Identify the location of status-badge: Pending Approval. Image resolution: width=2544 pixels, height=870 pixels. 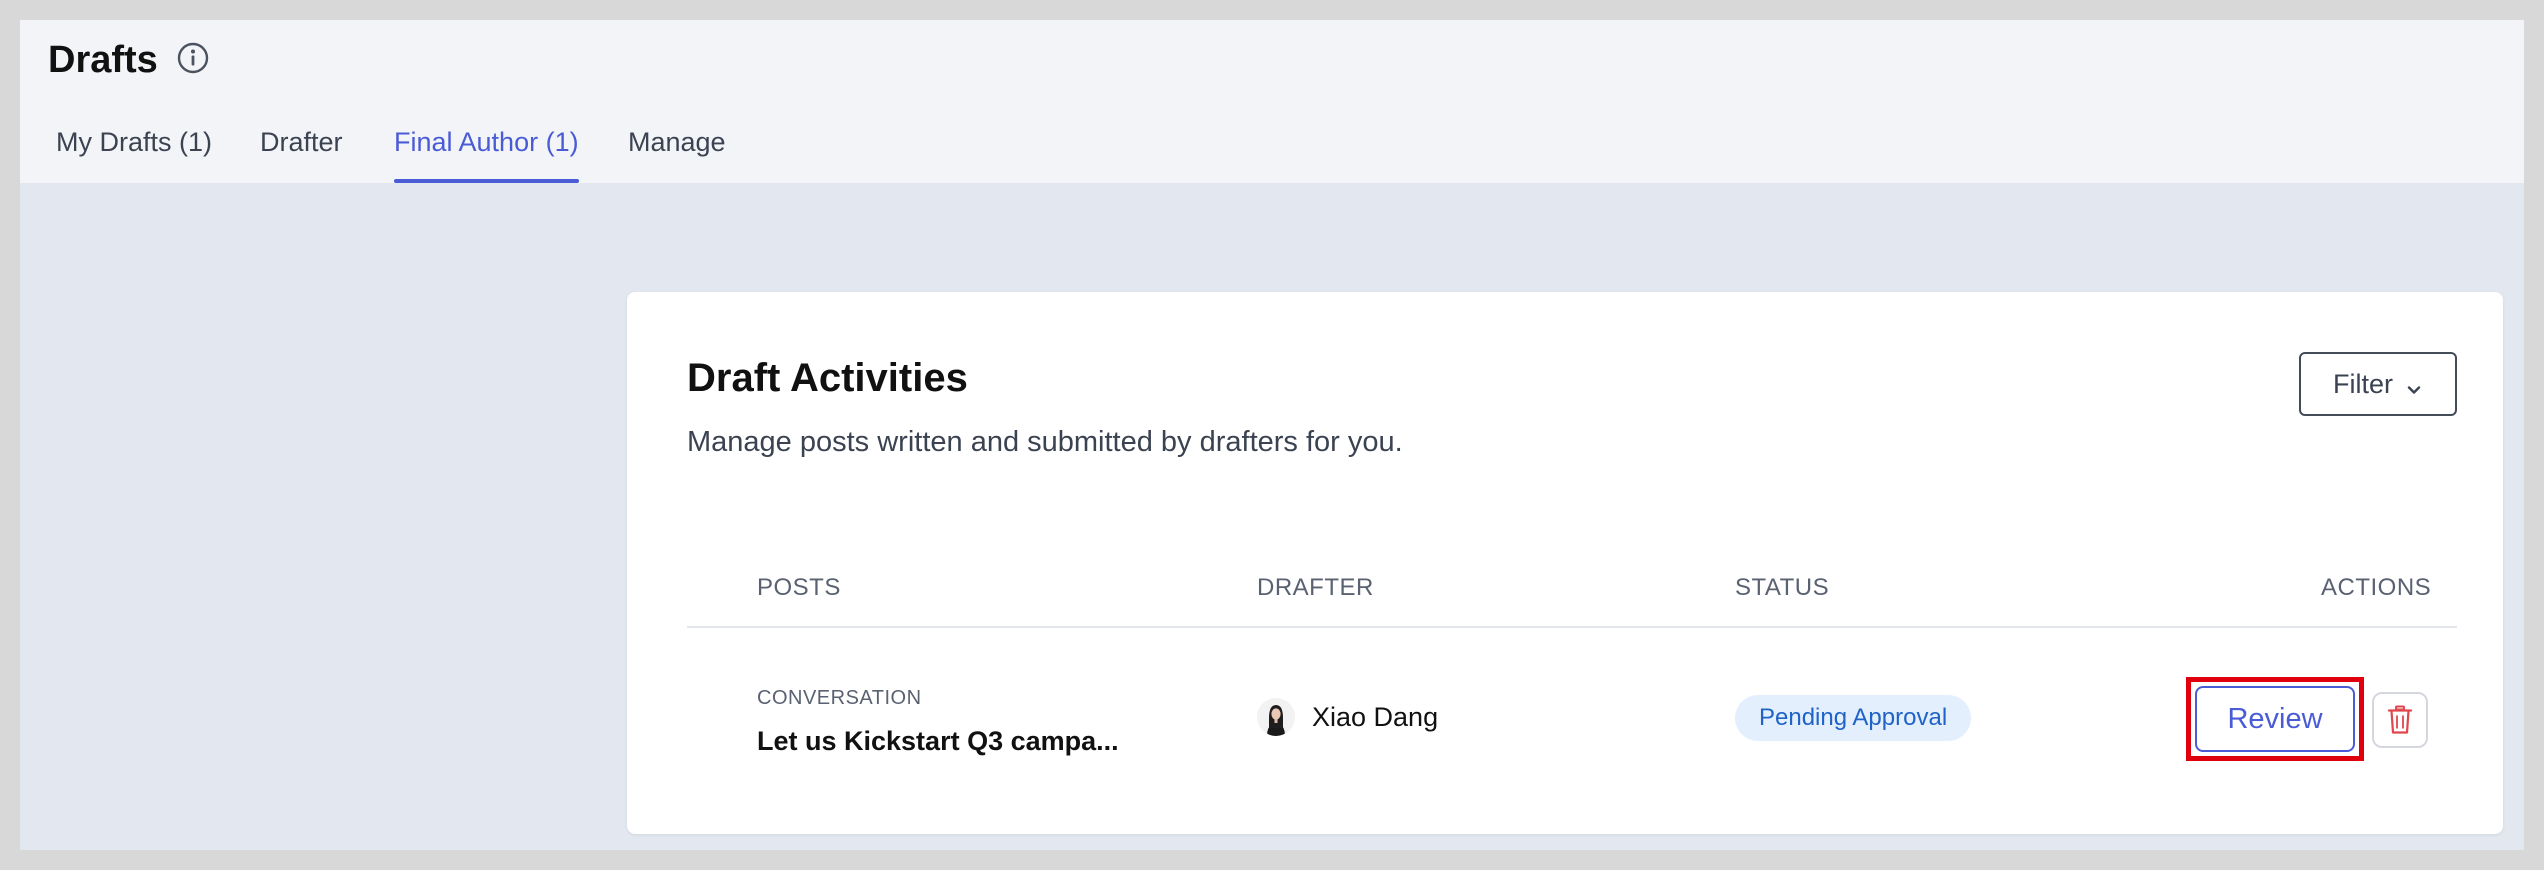
(1853, 718).